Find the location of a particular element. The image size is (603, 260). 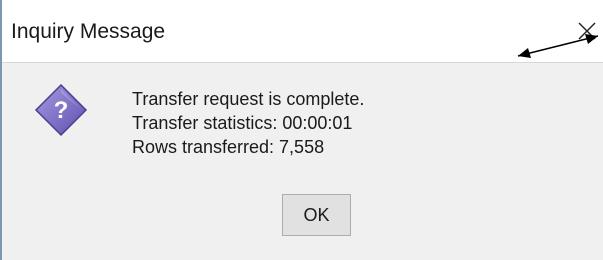

message-line-statistics: Transfer statistics: 00:00:01 is located at coordinates (242, 123).